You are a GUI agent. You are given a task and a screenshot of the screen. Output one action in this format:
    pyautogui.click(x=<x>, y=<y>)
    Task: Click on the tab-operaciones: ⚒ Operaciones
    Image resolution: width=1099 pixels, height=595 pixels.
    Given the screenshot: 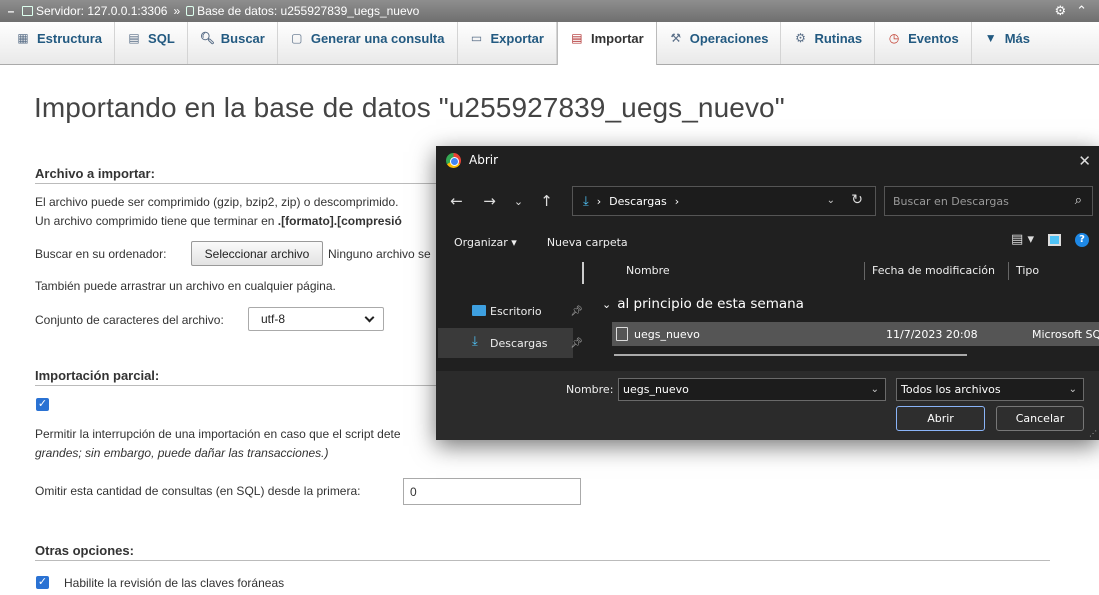 What is the action you would take?
    pyautogui.click(x=719, y=43)
    